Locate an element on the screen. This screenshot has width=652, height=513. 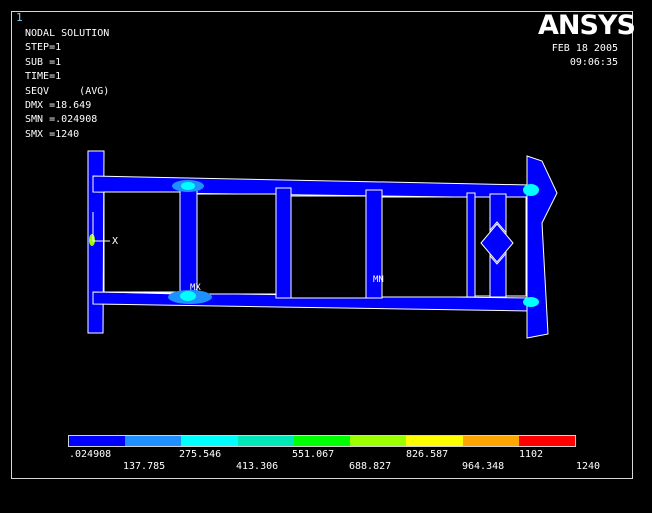
hotspot-upper-right is located at coordinates (531, 190).